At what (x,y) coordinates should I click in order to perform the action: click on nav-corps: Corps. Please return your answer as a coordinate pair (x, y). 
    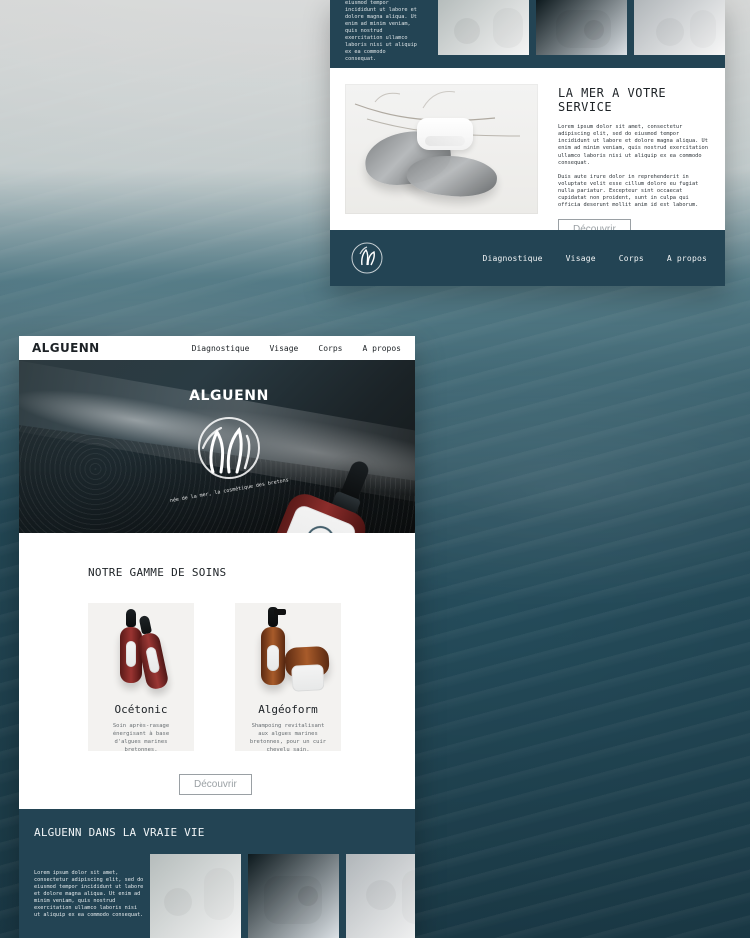
    Looking at the image, I should click on (330, 348).